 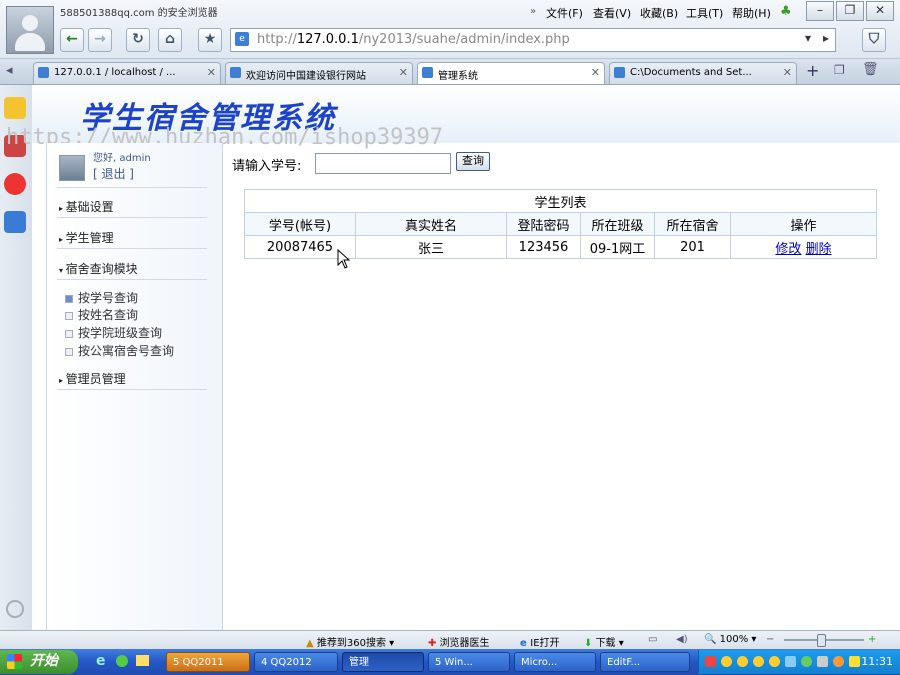 I want to click on tray-network-icon, so click(x=790, y=661).